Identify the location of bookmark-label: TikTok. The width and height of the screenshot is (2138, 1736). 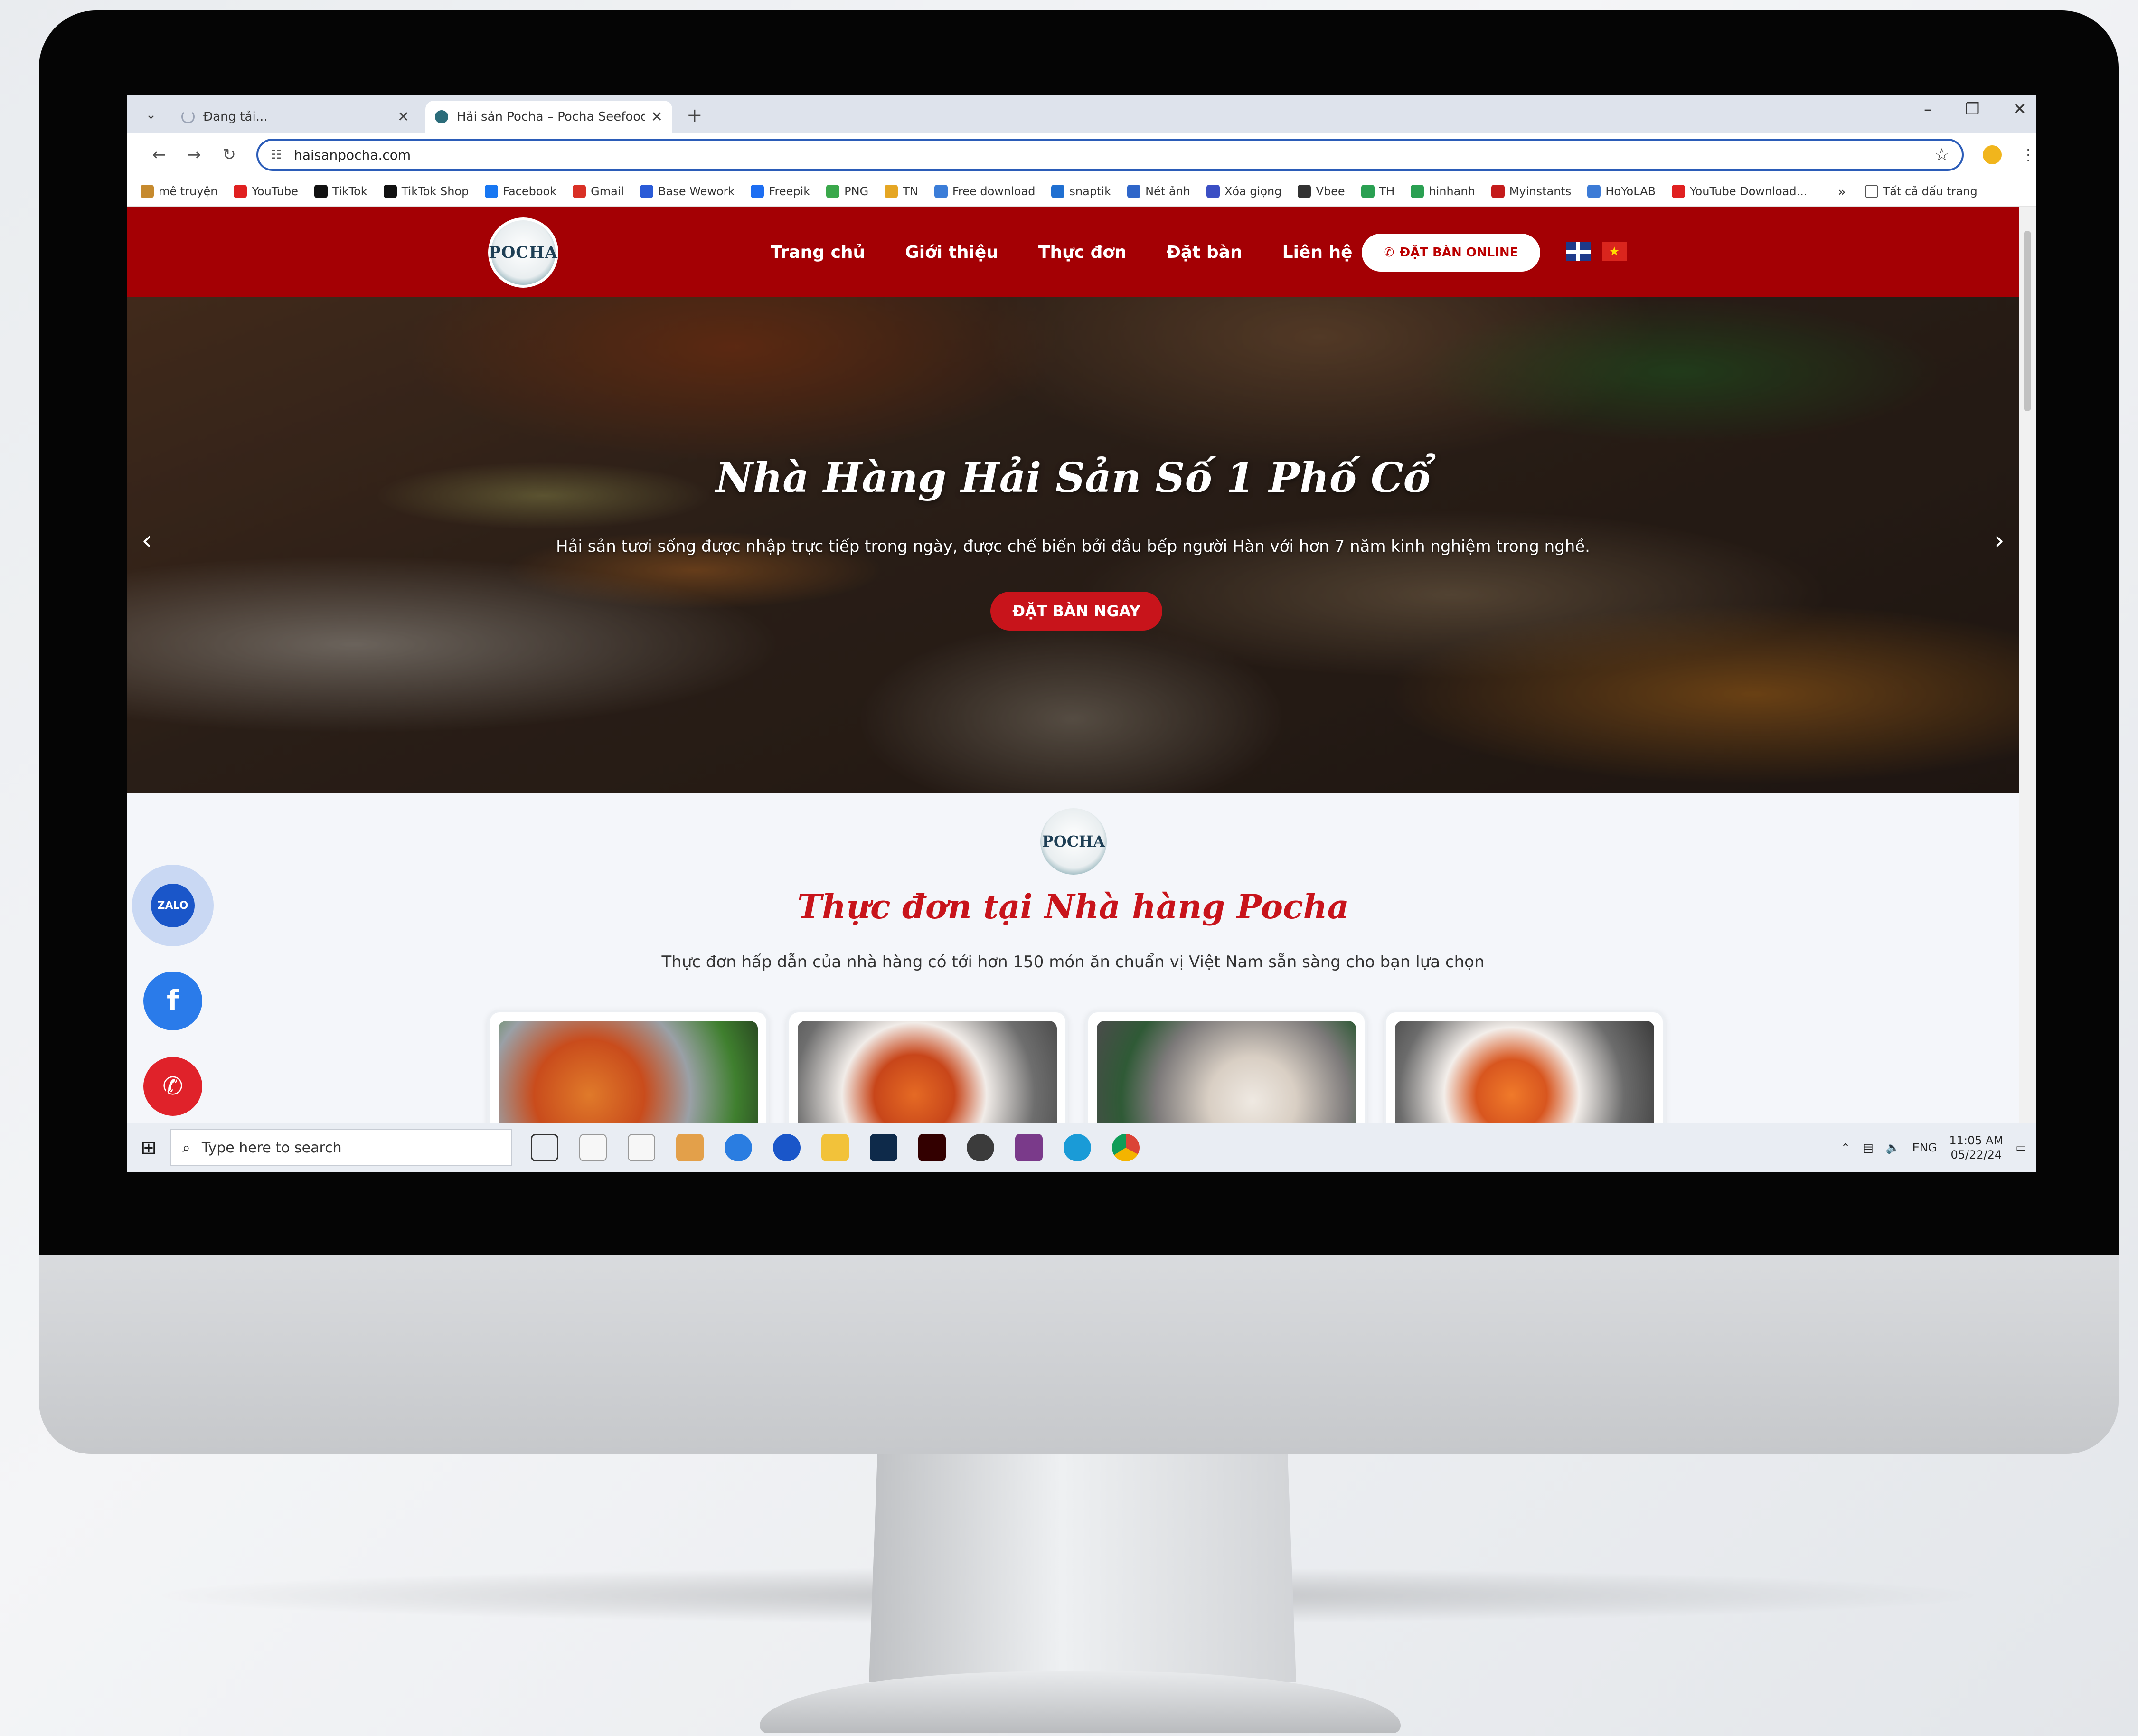
(349, 191).